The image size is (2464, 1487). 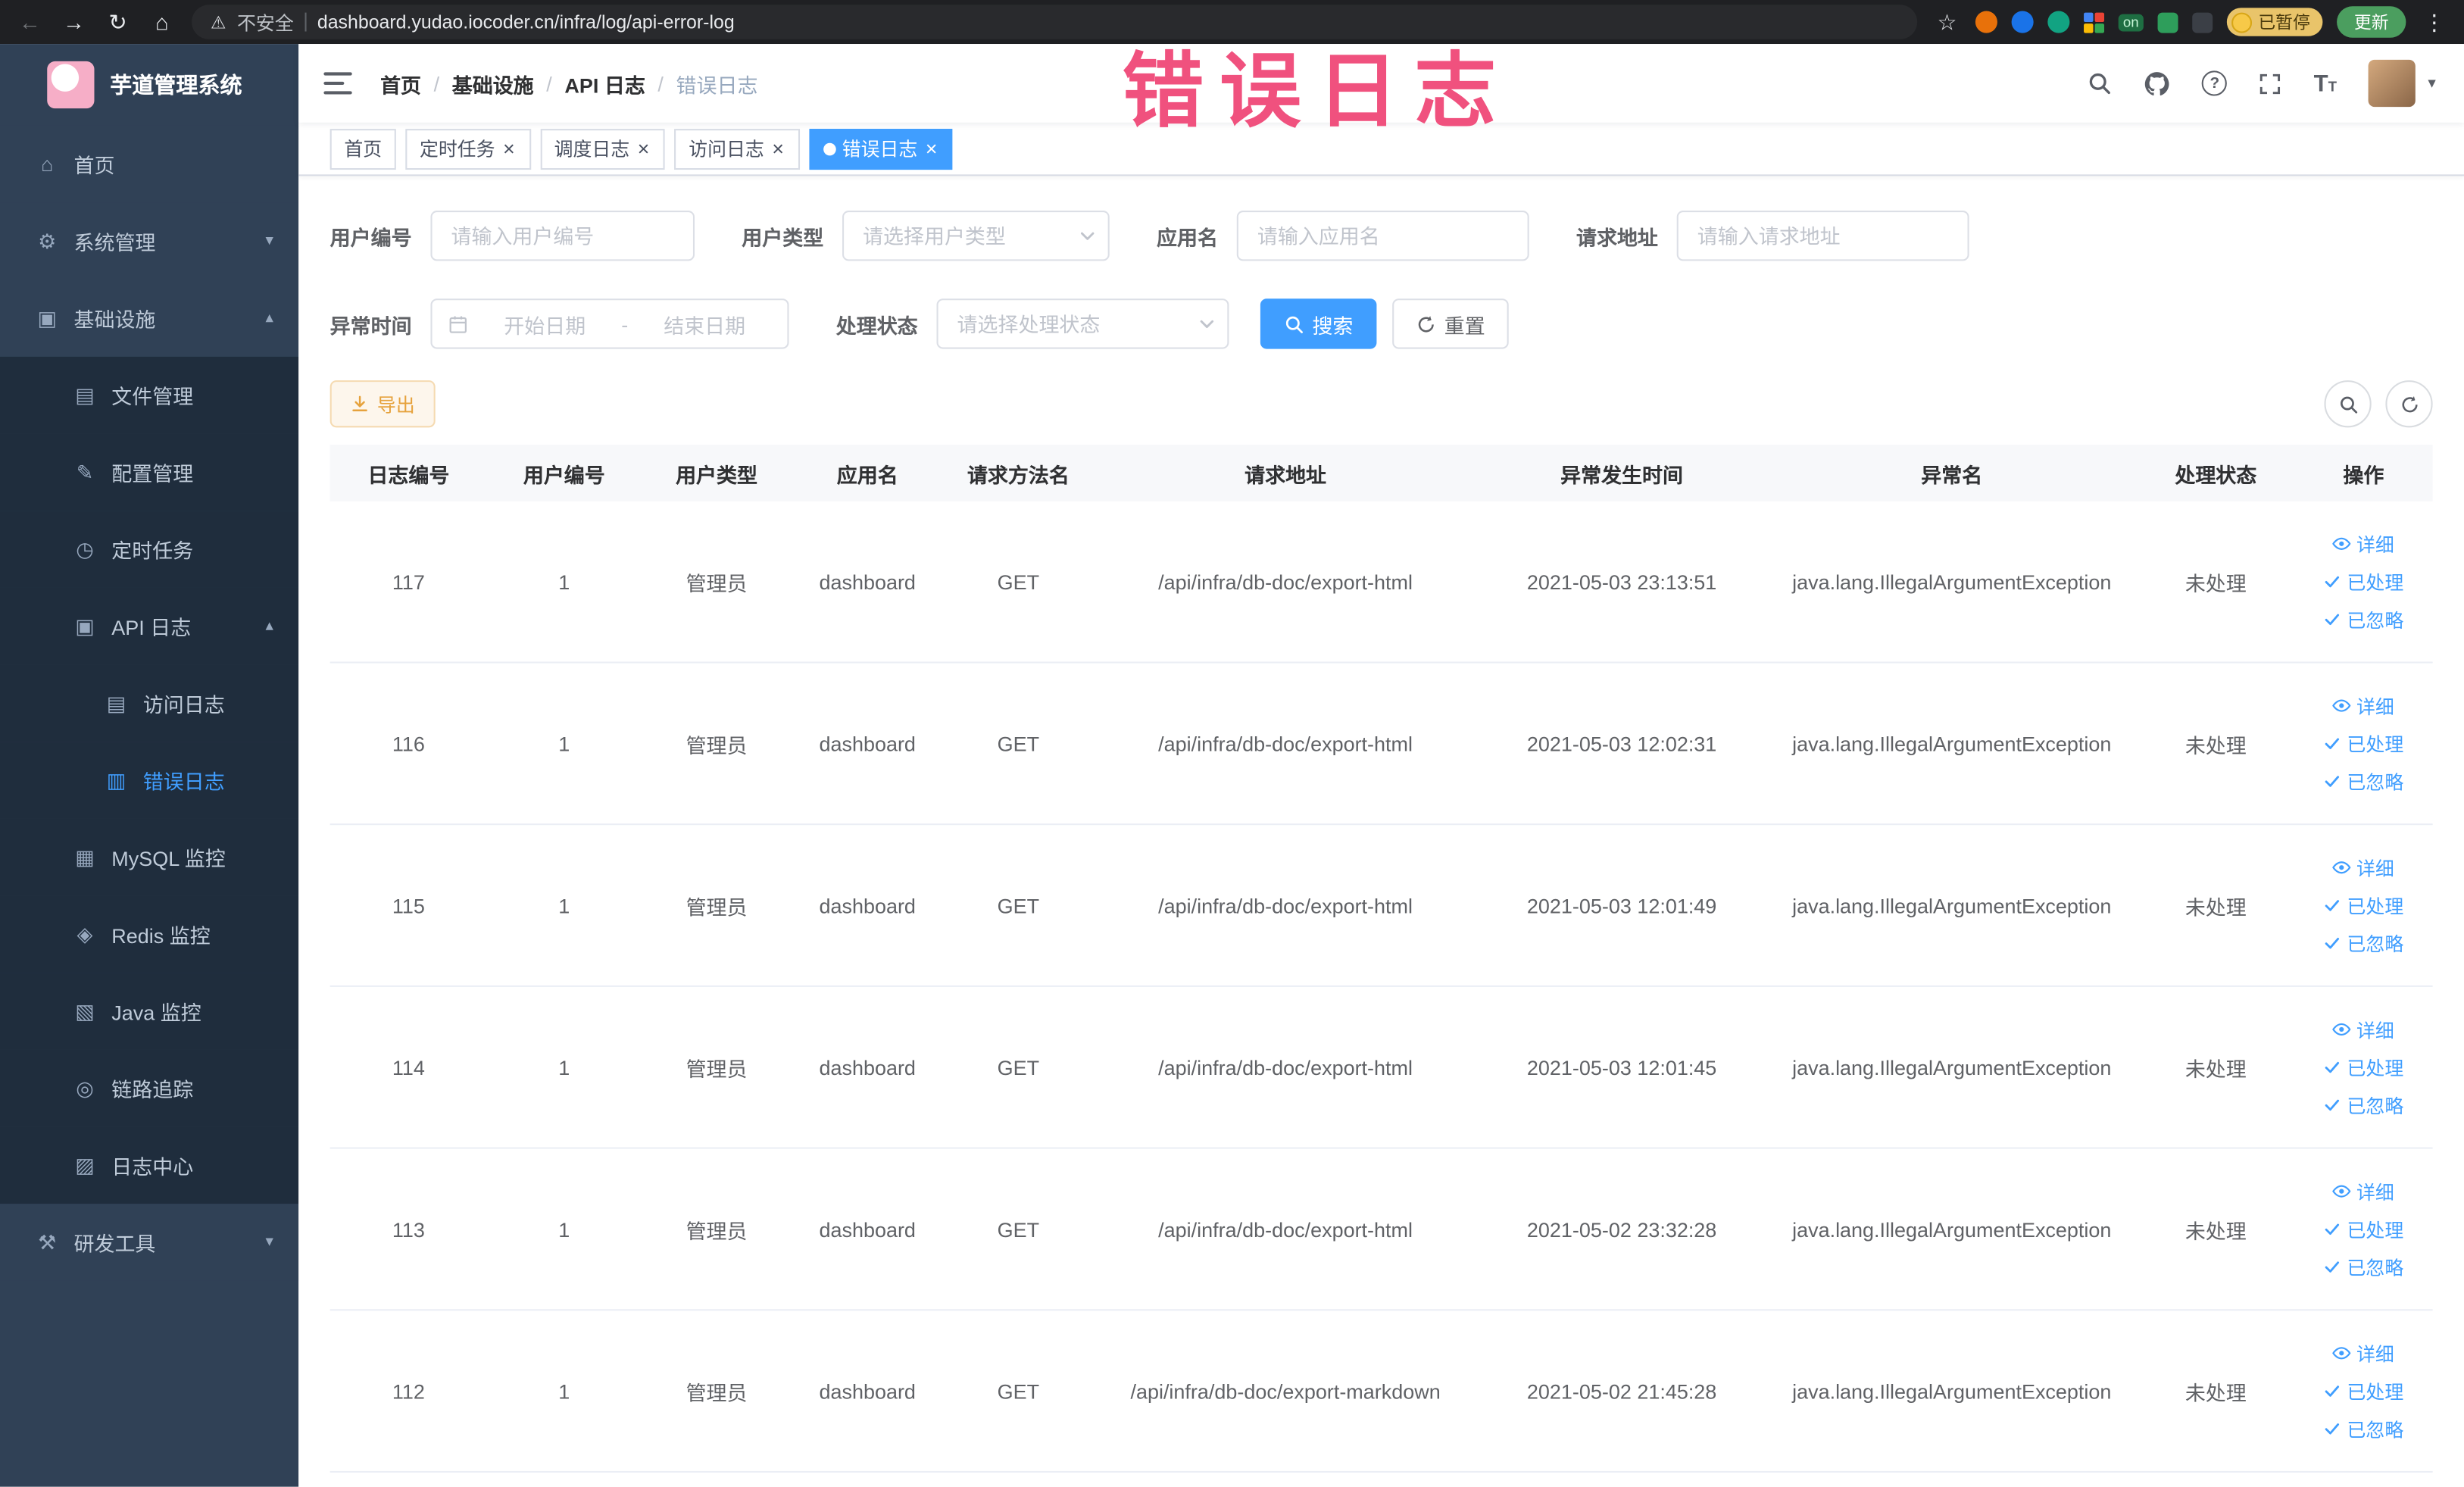 I want to click on reload-icon: ↻, so click(x=118, y=21).